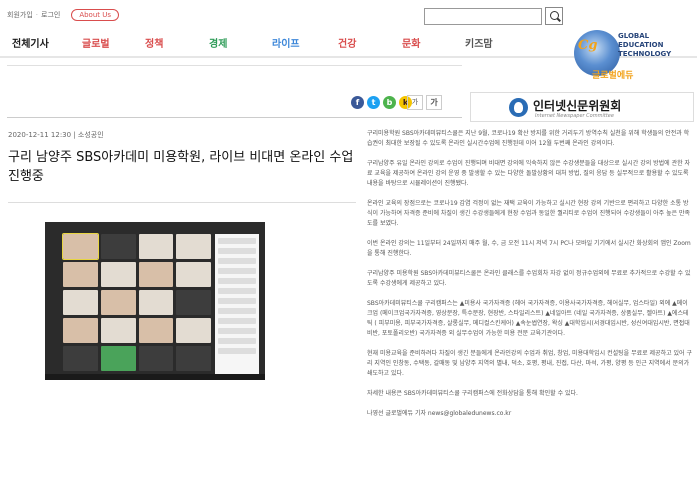 Image resolution: width=697 pixels, height=490 pixels. What do you see at coordinates (237, 304) in the screenshot?
I see `participant-list` at bounding box center [237, 304].